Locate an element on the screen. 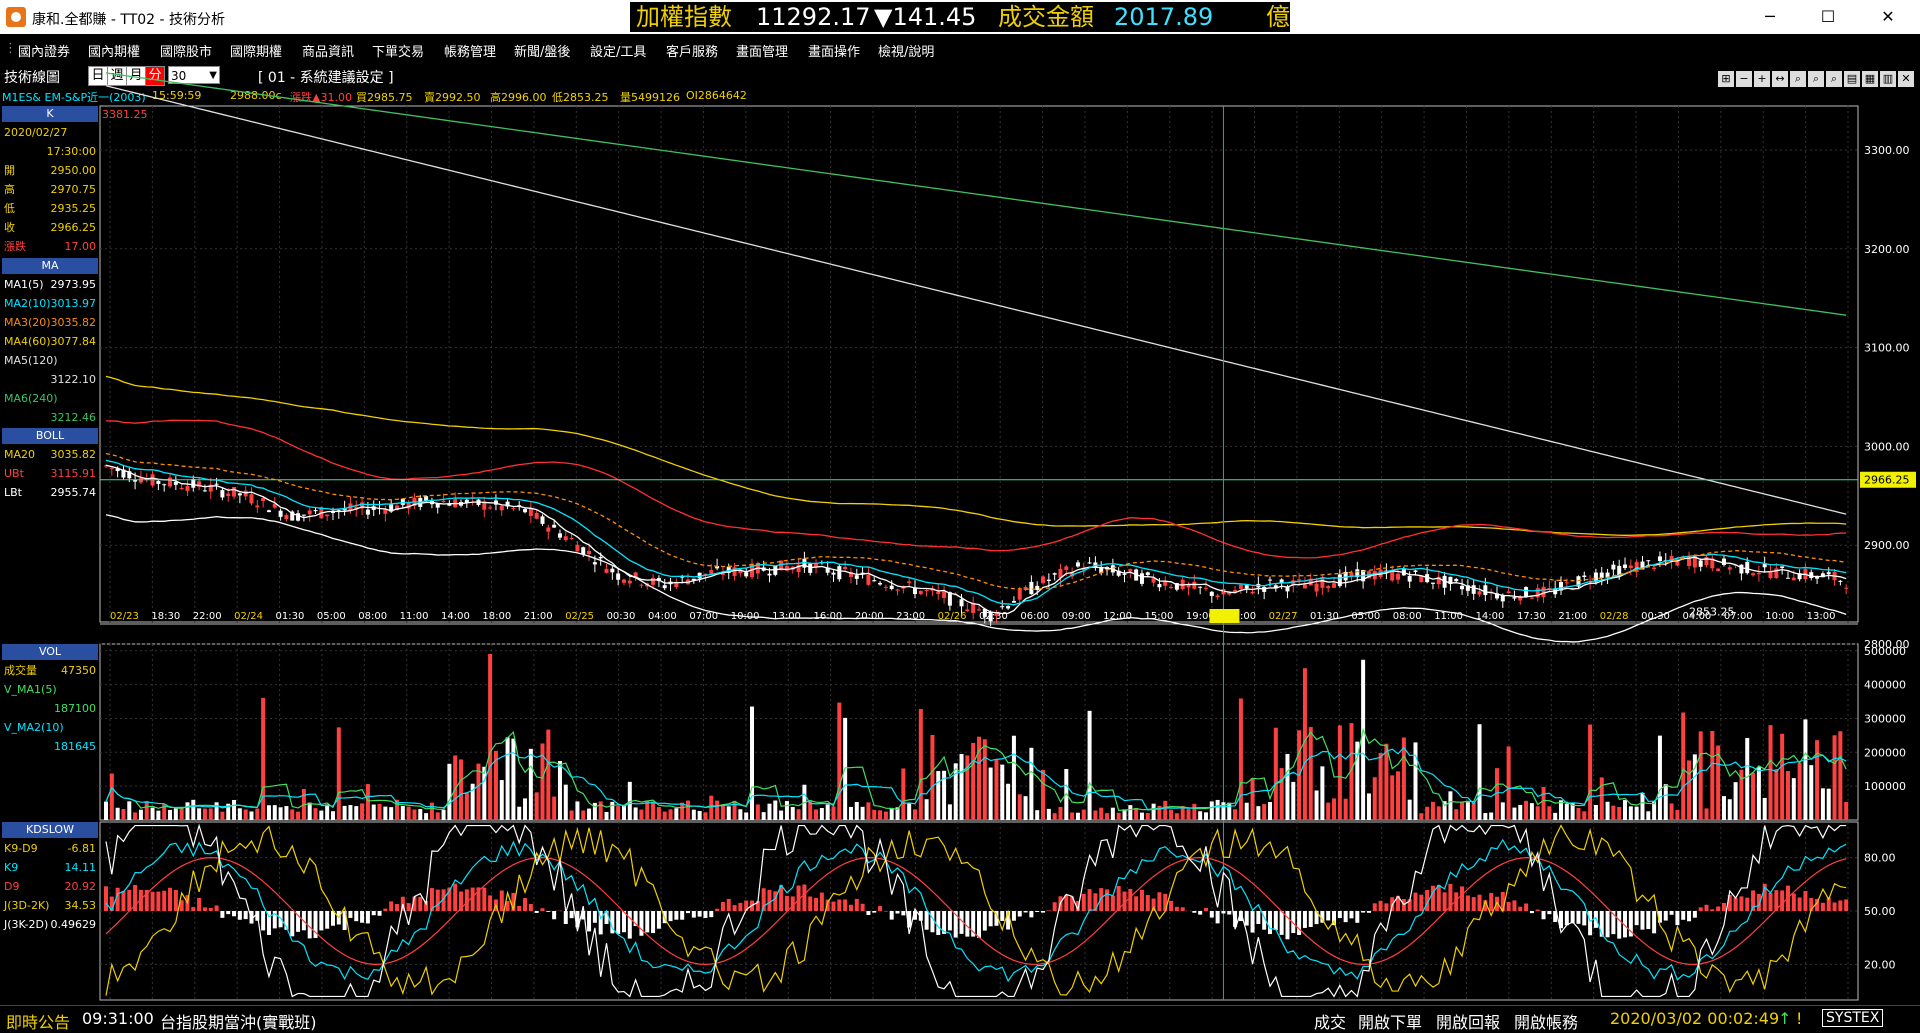  time-axis-label: 01:30 is located at coordinates (1324, 616).